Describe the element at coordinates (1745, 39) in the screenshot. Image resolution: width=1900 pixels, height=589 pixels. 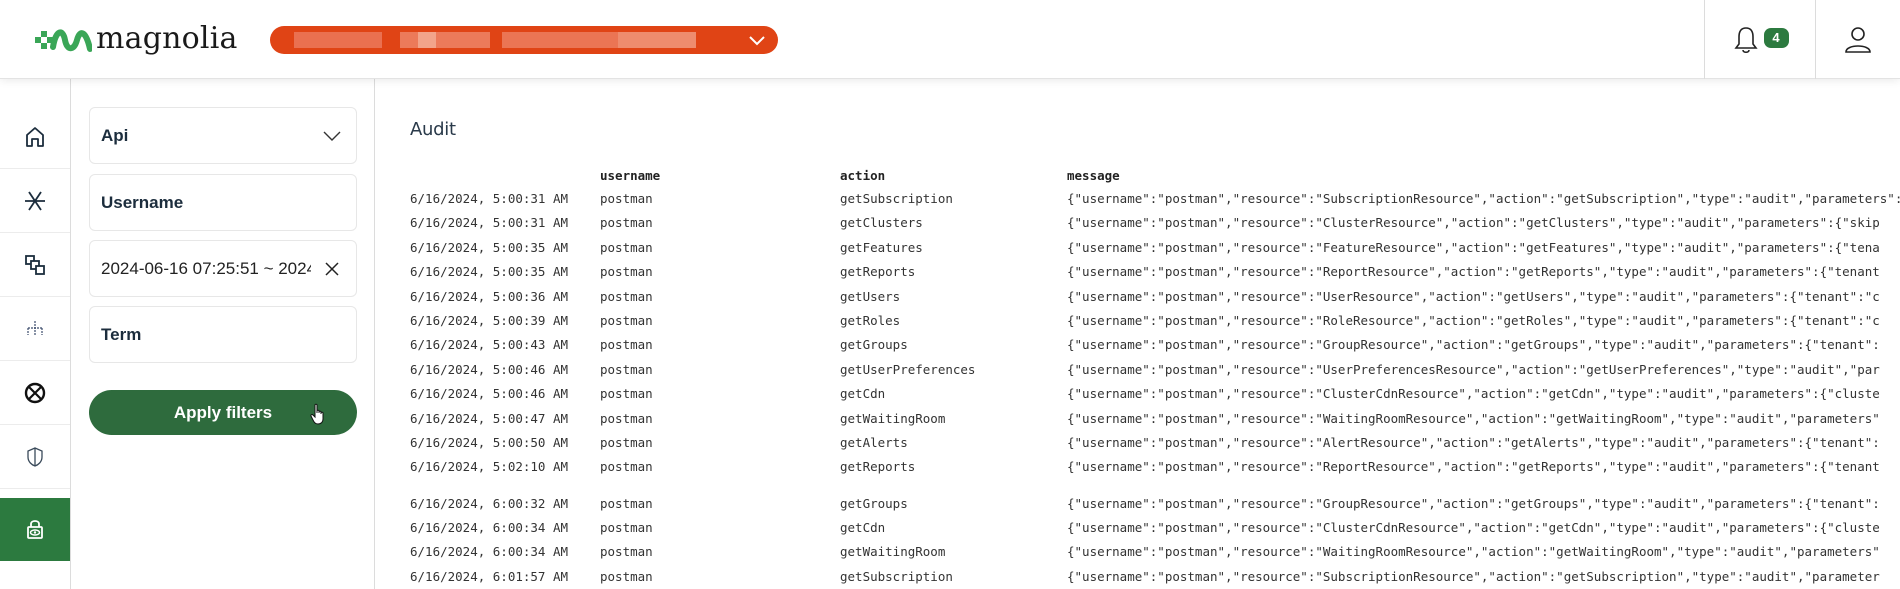
I see `bell-icon` at that location.